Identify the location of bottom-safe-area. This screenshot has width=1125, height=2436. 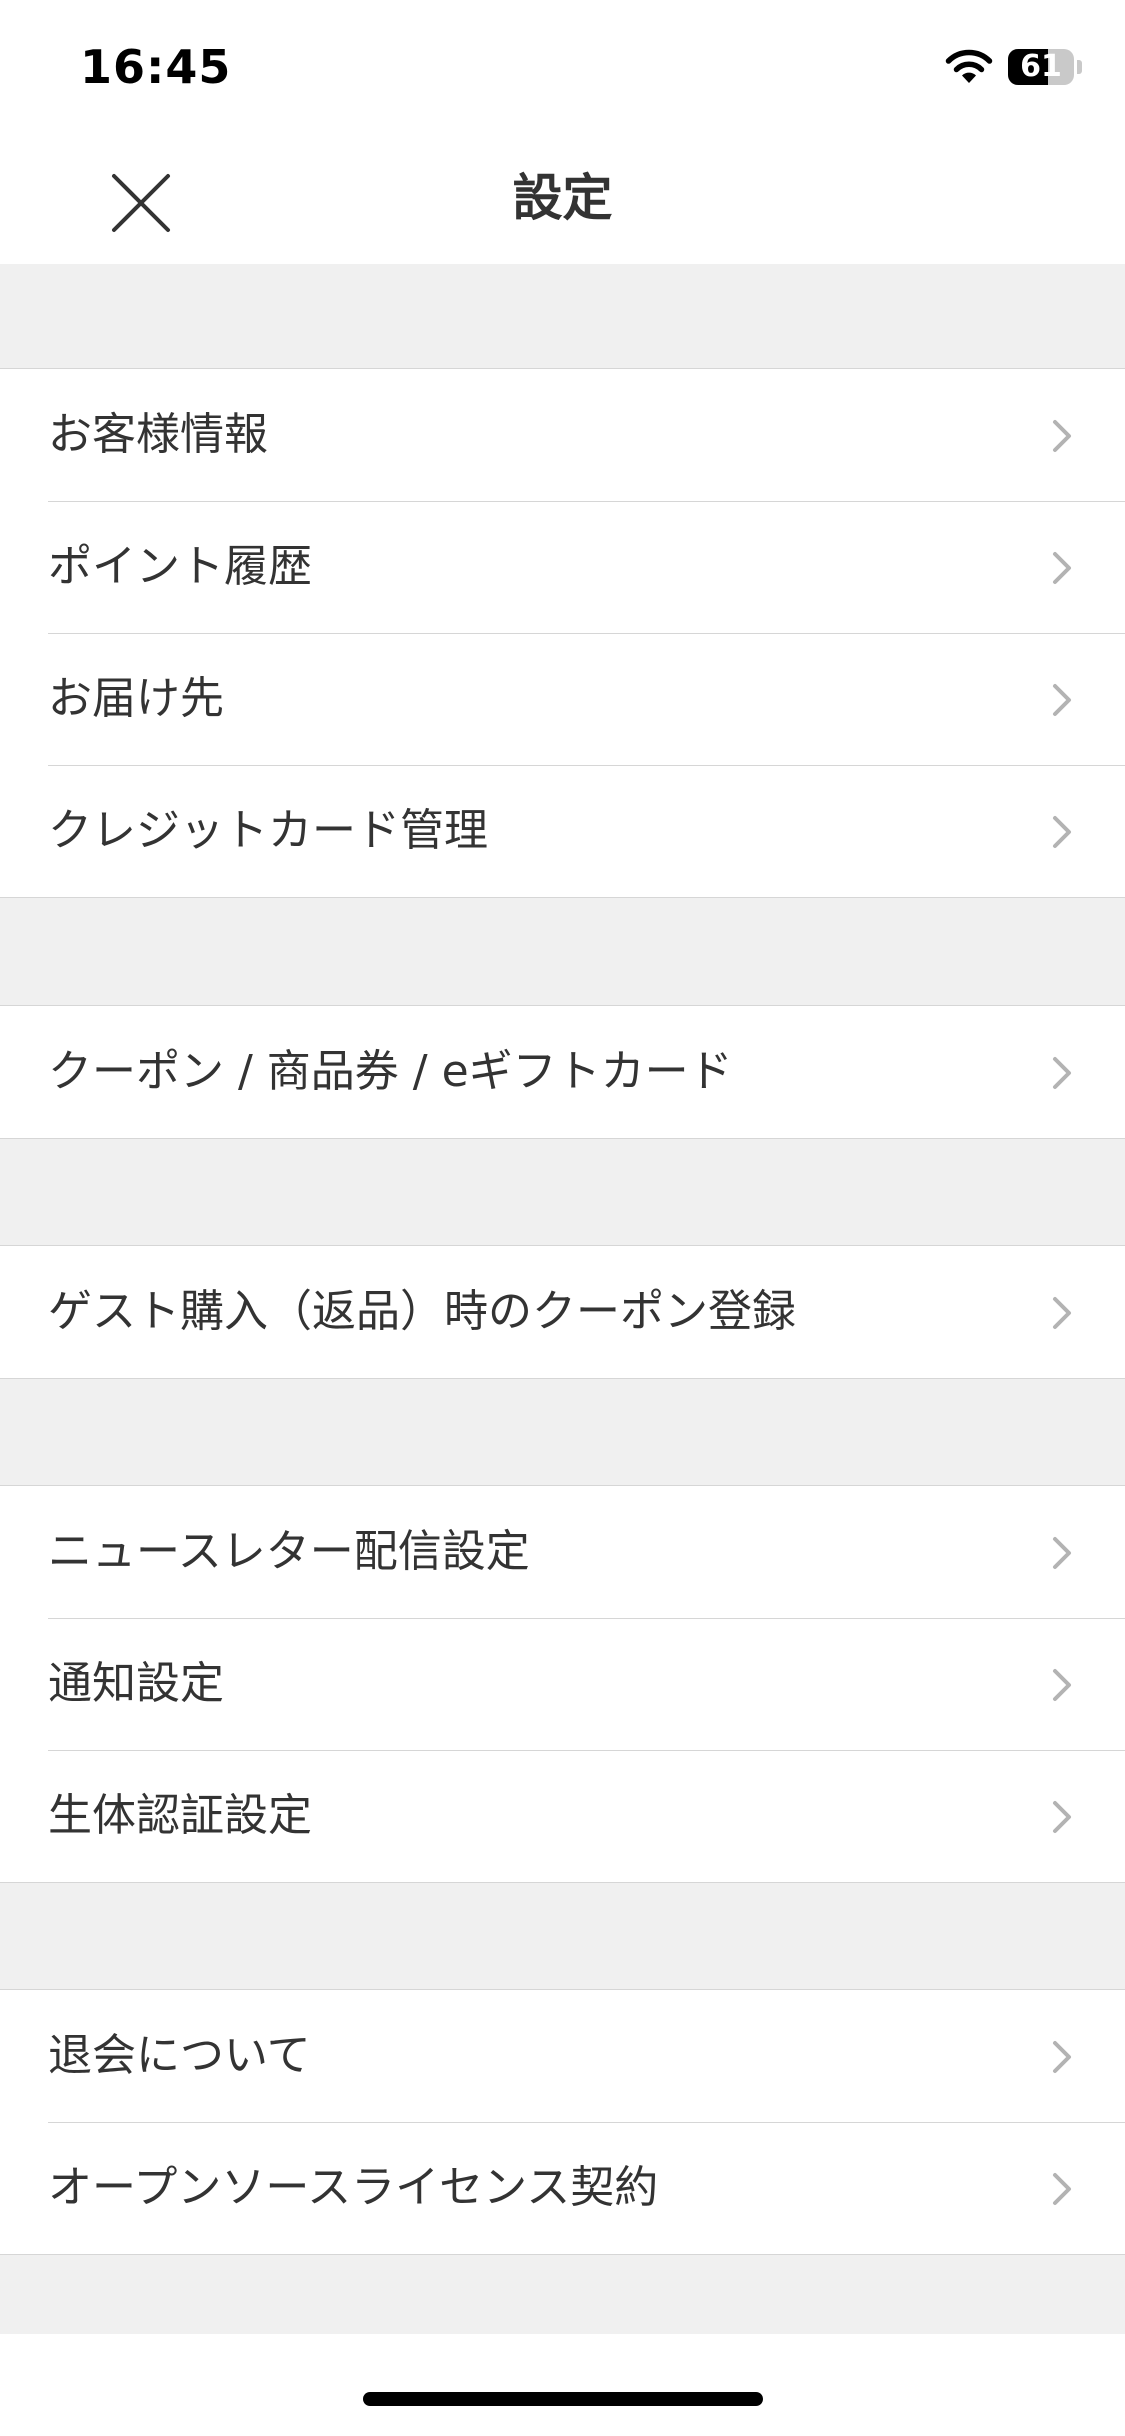
(562, 2385).